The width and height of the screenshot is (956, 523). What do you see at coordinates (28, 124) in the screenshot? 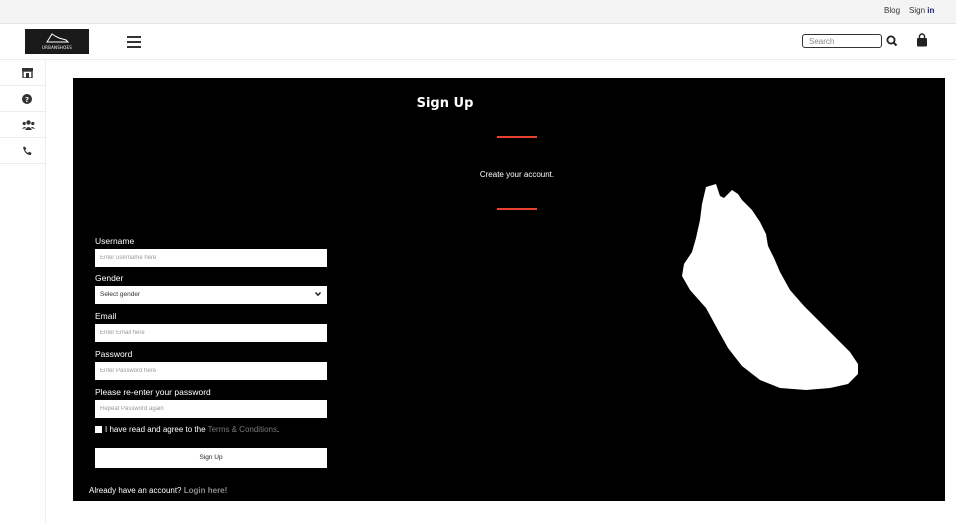
I see `users-icon` at bounding box center [28, 124].